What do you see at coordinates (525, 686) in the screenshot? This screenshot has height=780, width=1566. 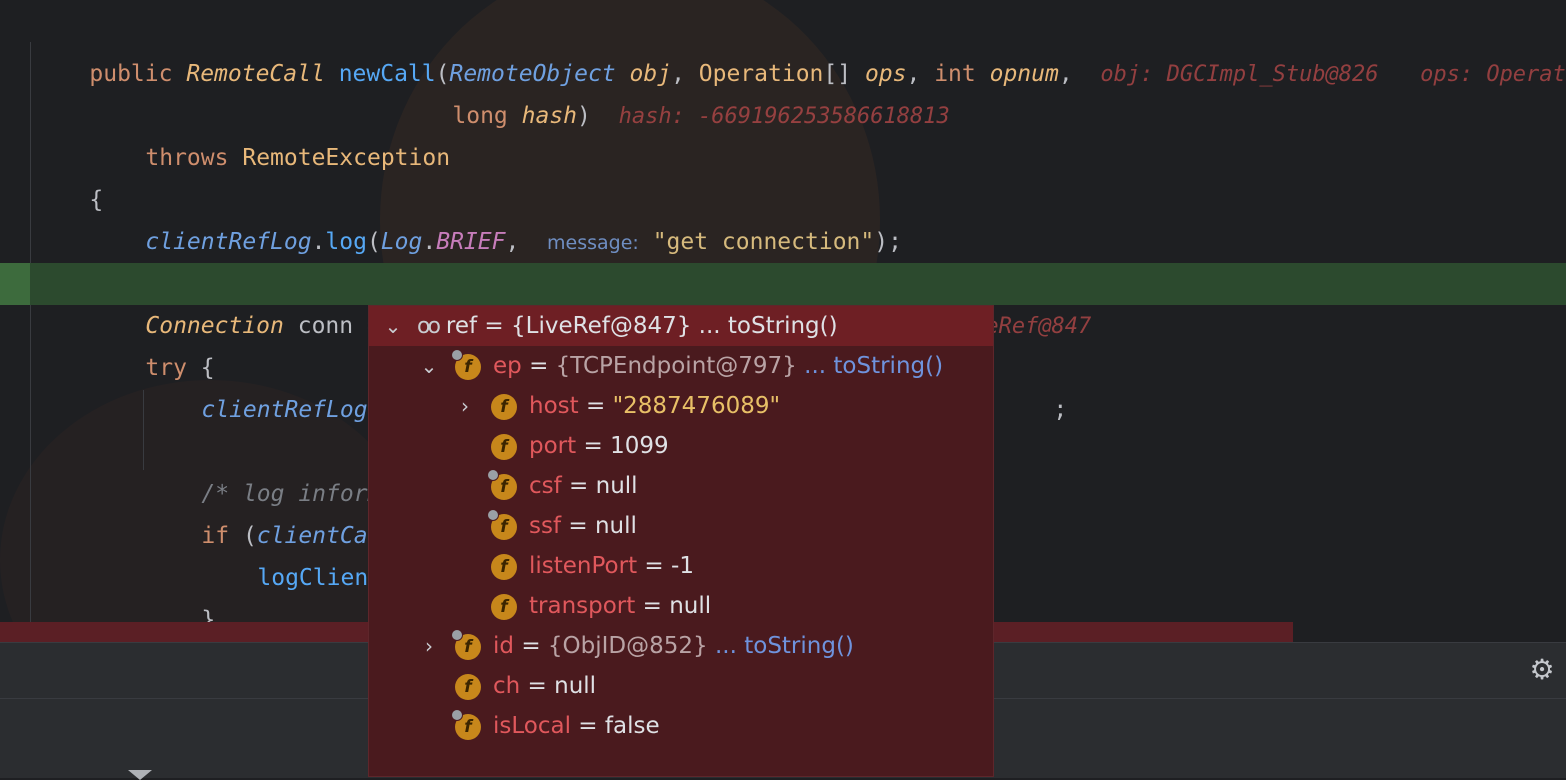 I see `tree-row-ch: f ch = null` at bounding box center [525, 686].